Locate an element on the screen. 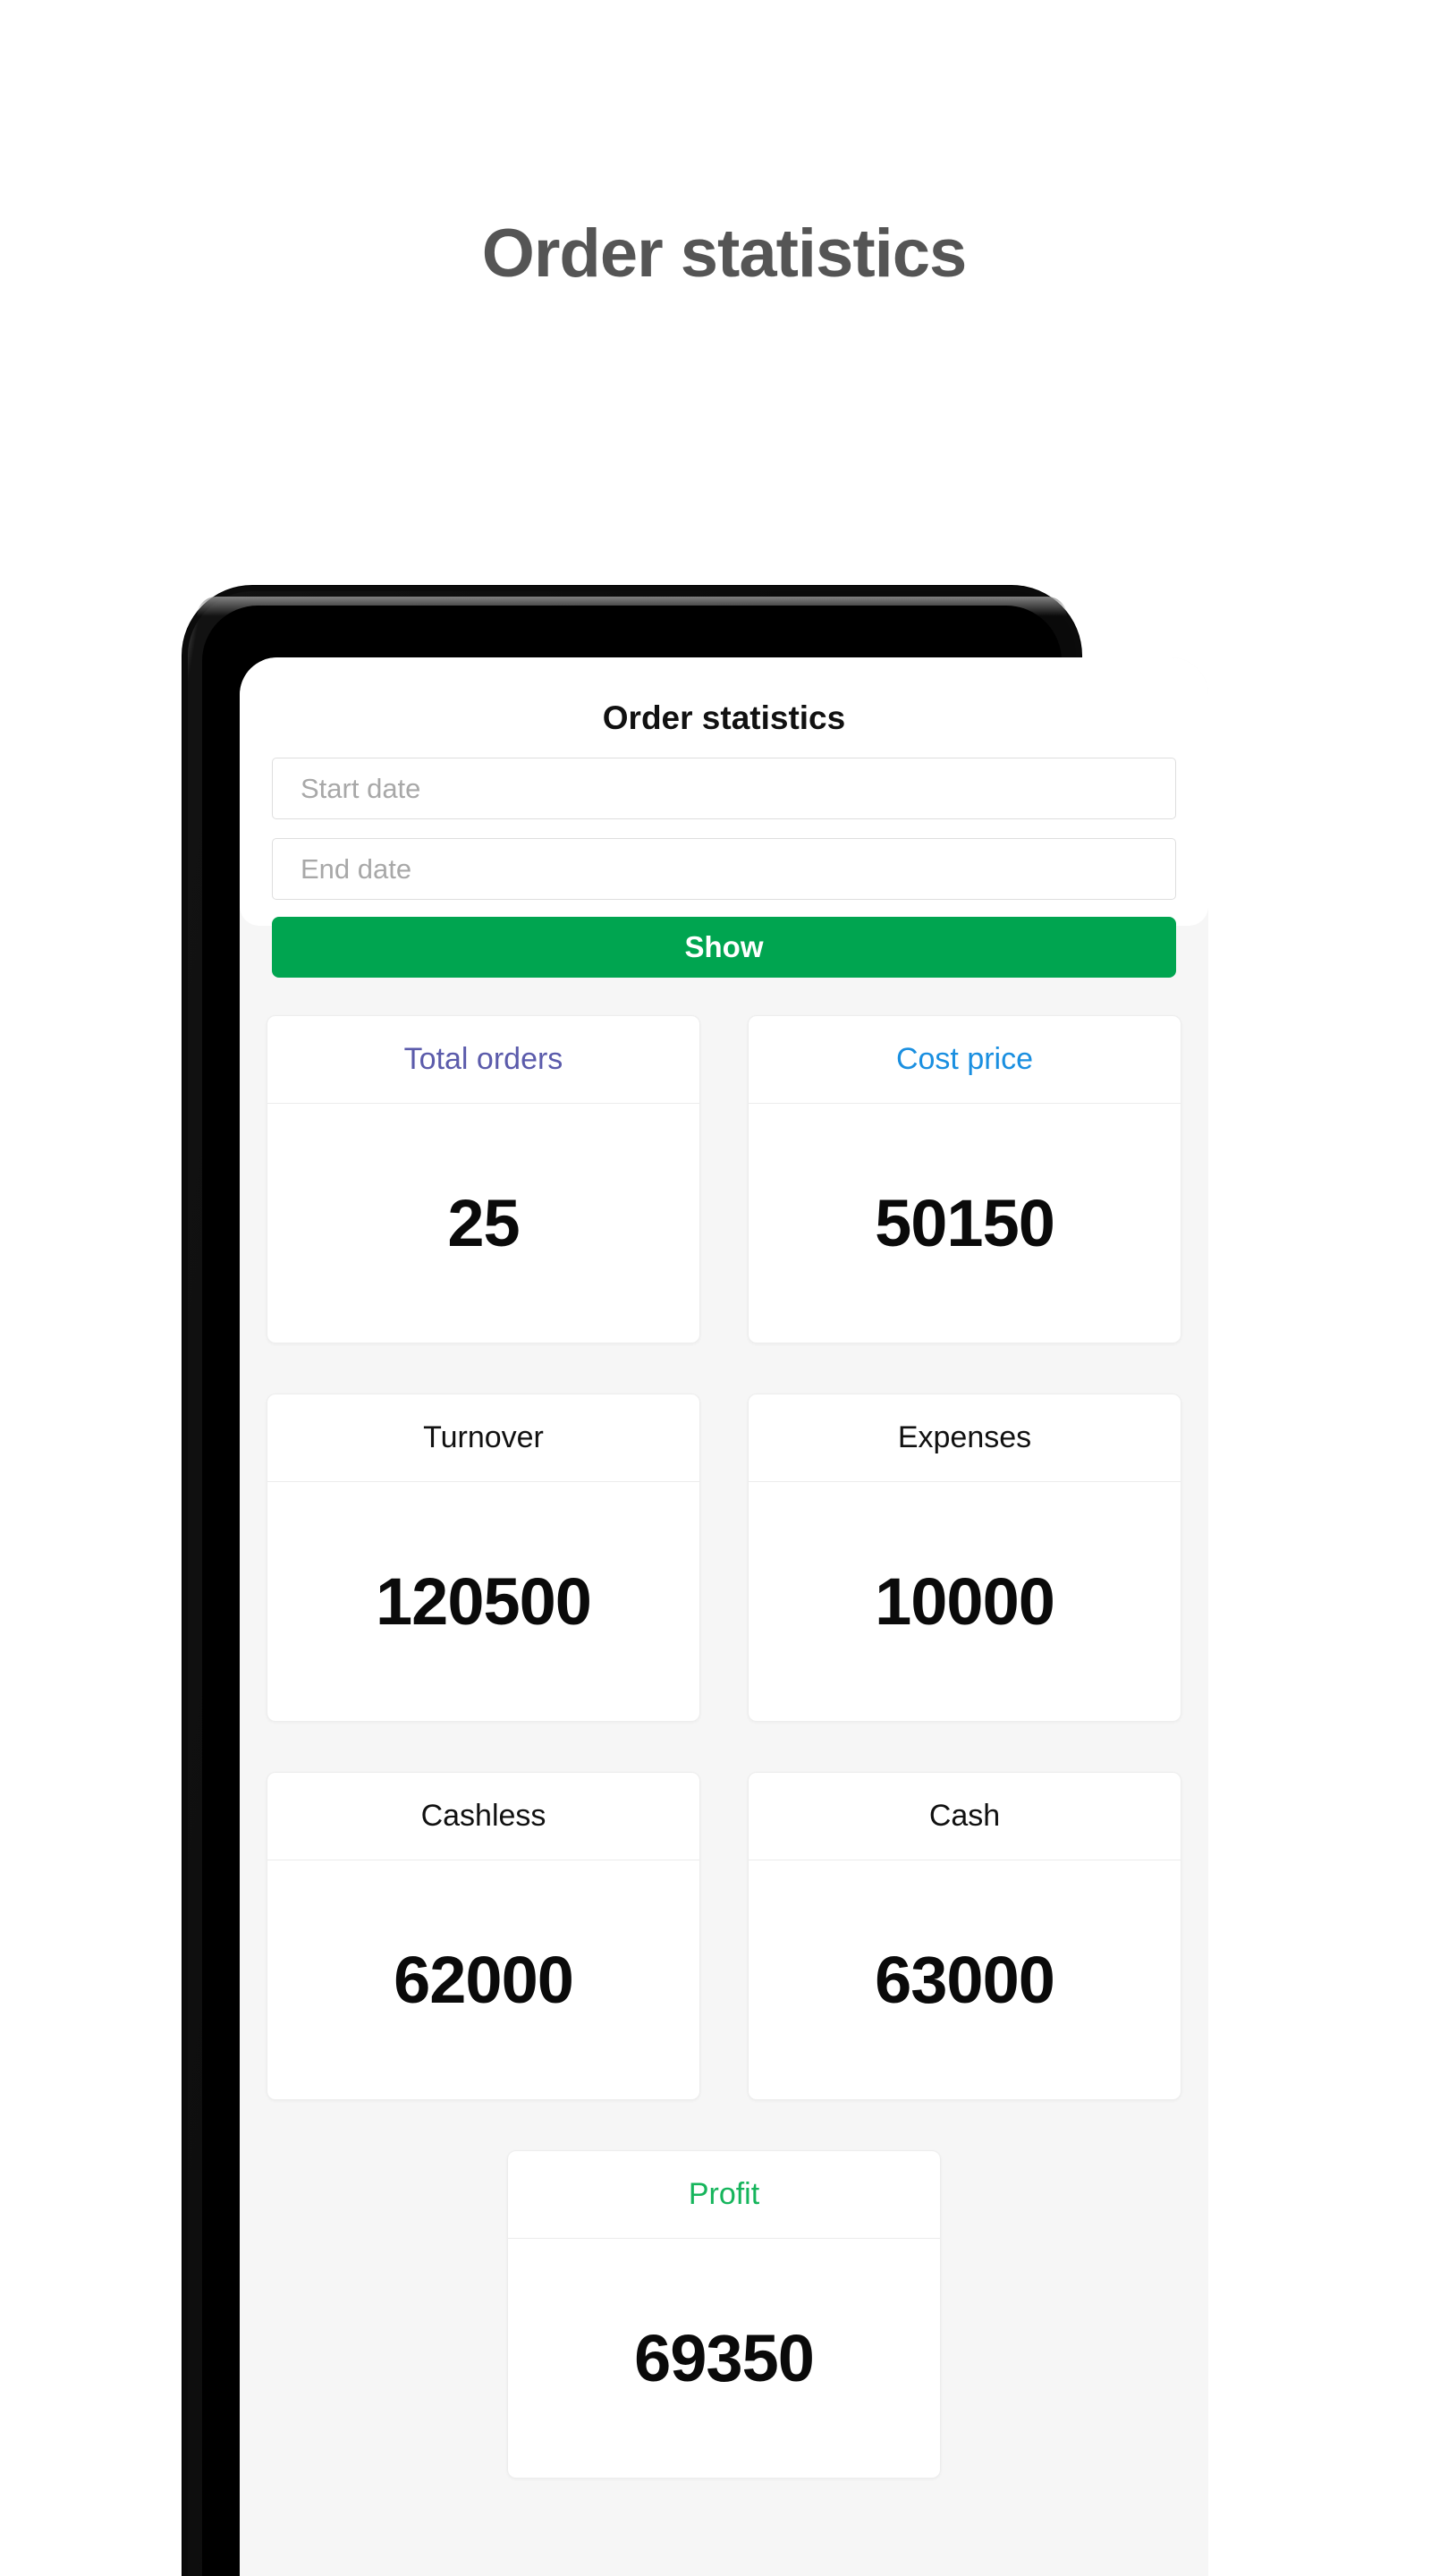 This screenshot has width=1448, height=2576. stat-card-label: Profit is located at coordinates (724, 2195).